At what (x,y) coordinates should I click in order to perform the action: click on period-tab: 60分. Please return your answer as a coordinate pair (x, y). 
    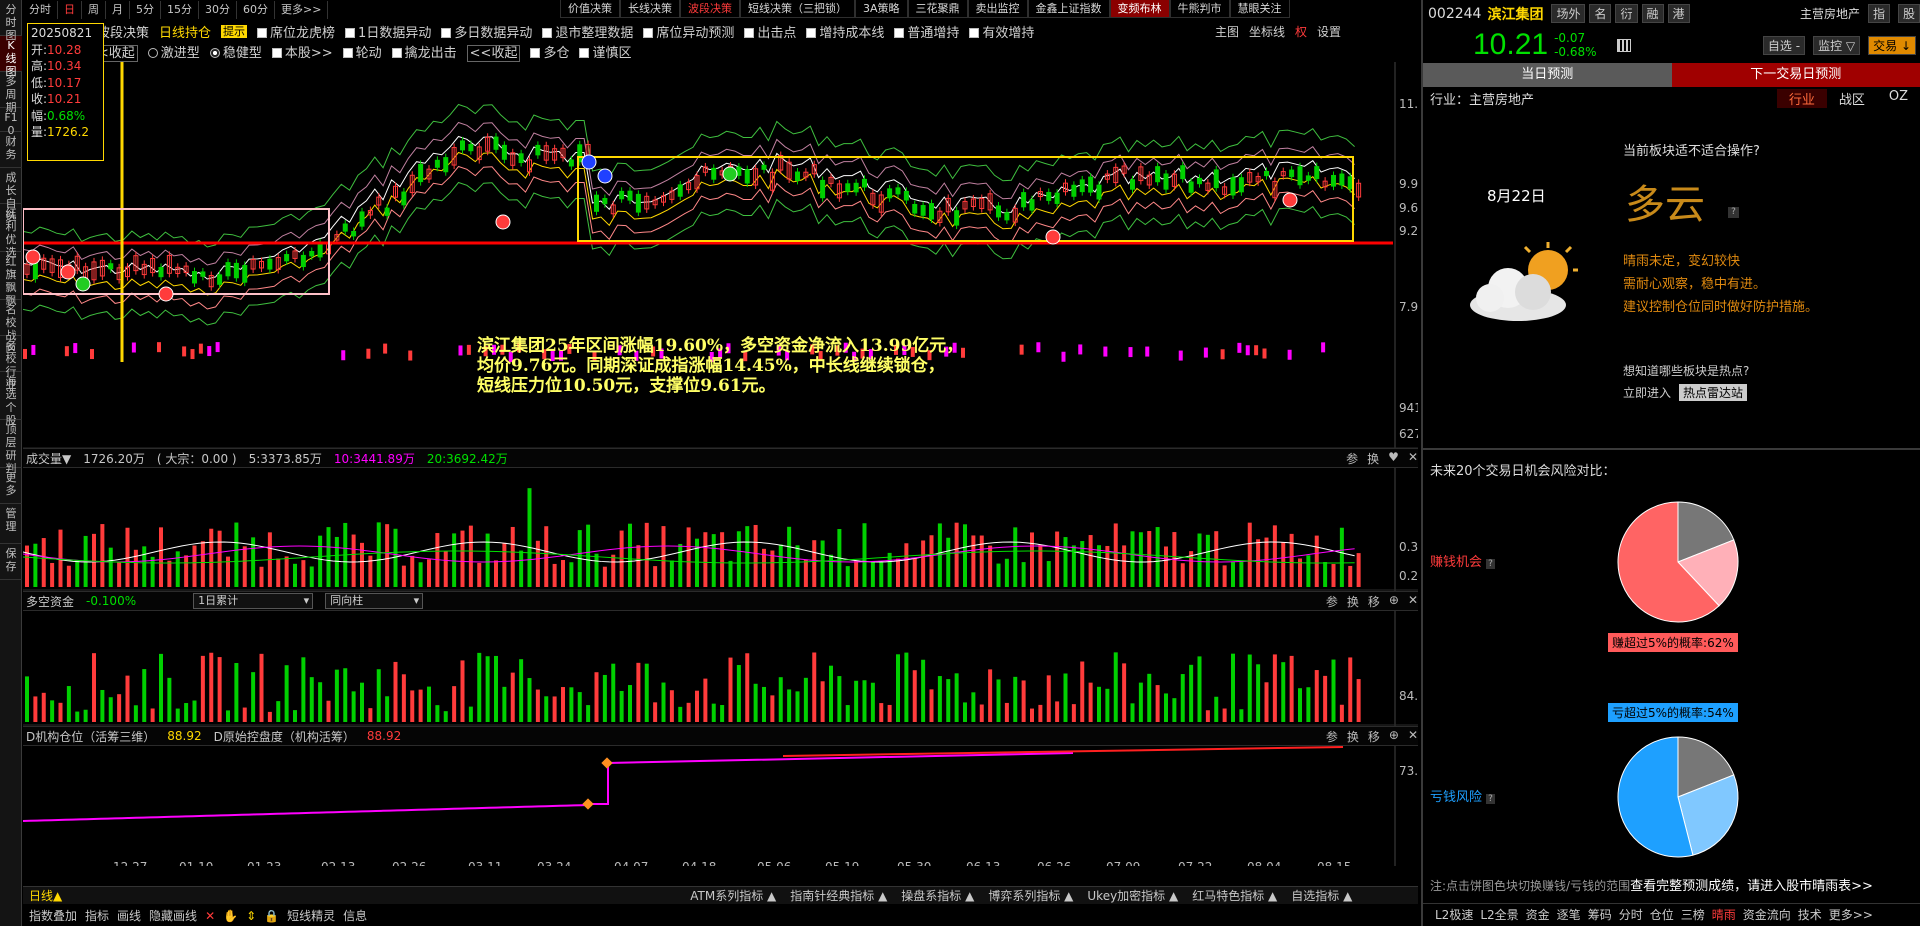
    Looking at the image, I should click on (256, 10).